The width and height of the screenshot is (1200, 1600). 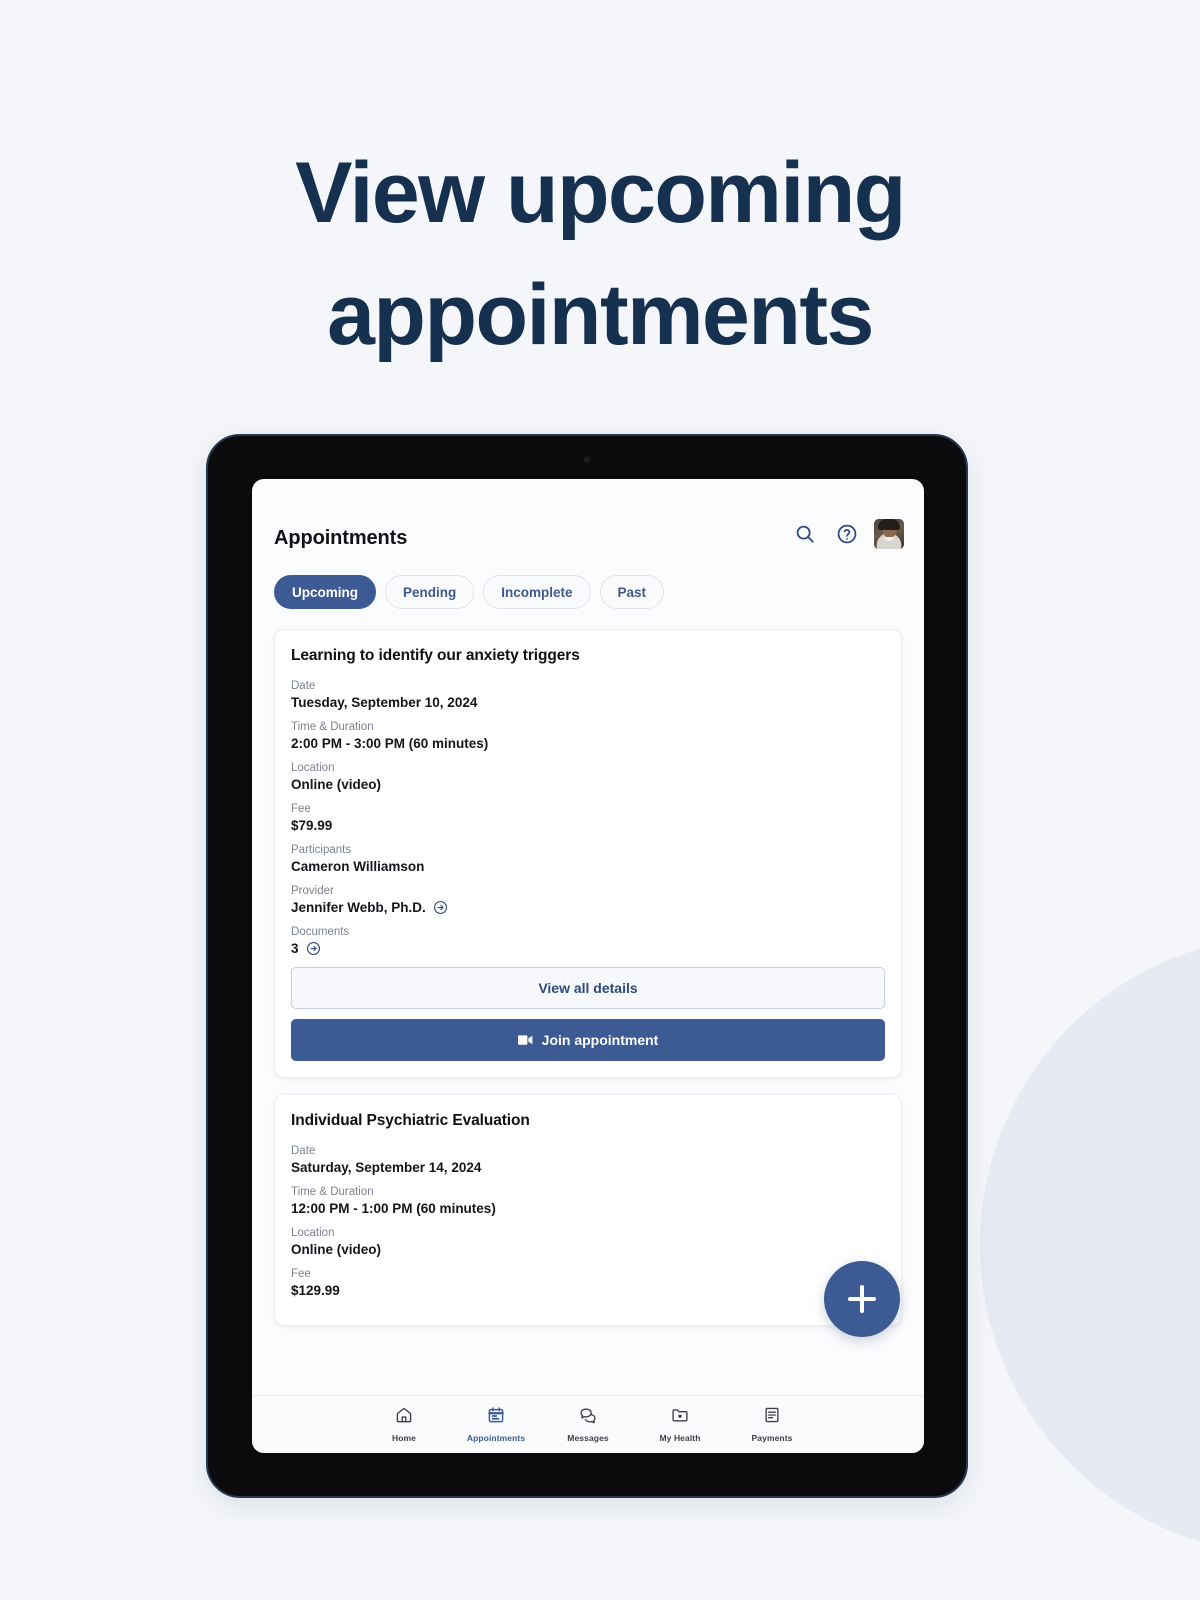 I want to click on view-all-details-button: View all details, so click(x=588, y=988).